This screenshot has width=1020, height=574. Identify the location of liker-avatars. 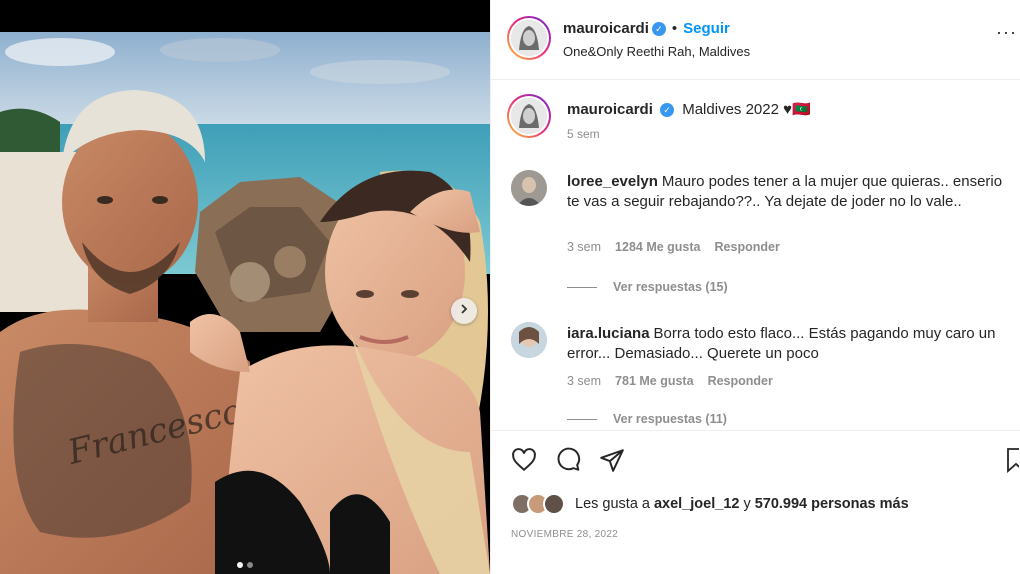
(538, 504).